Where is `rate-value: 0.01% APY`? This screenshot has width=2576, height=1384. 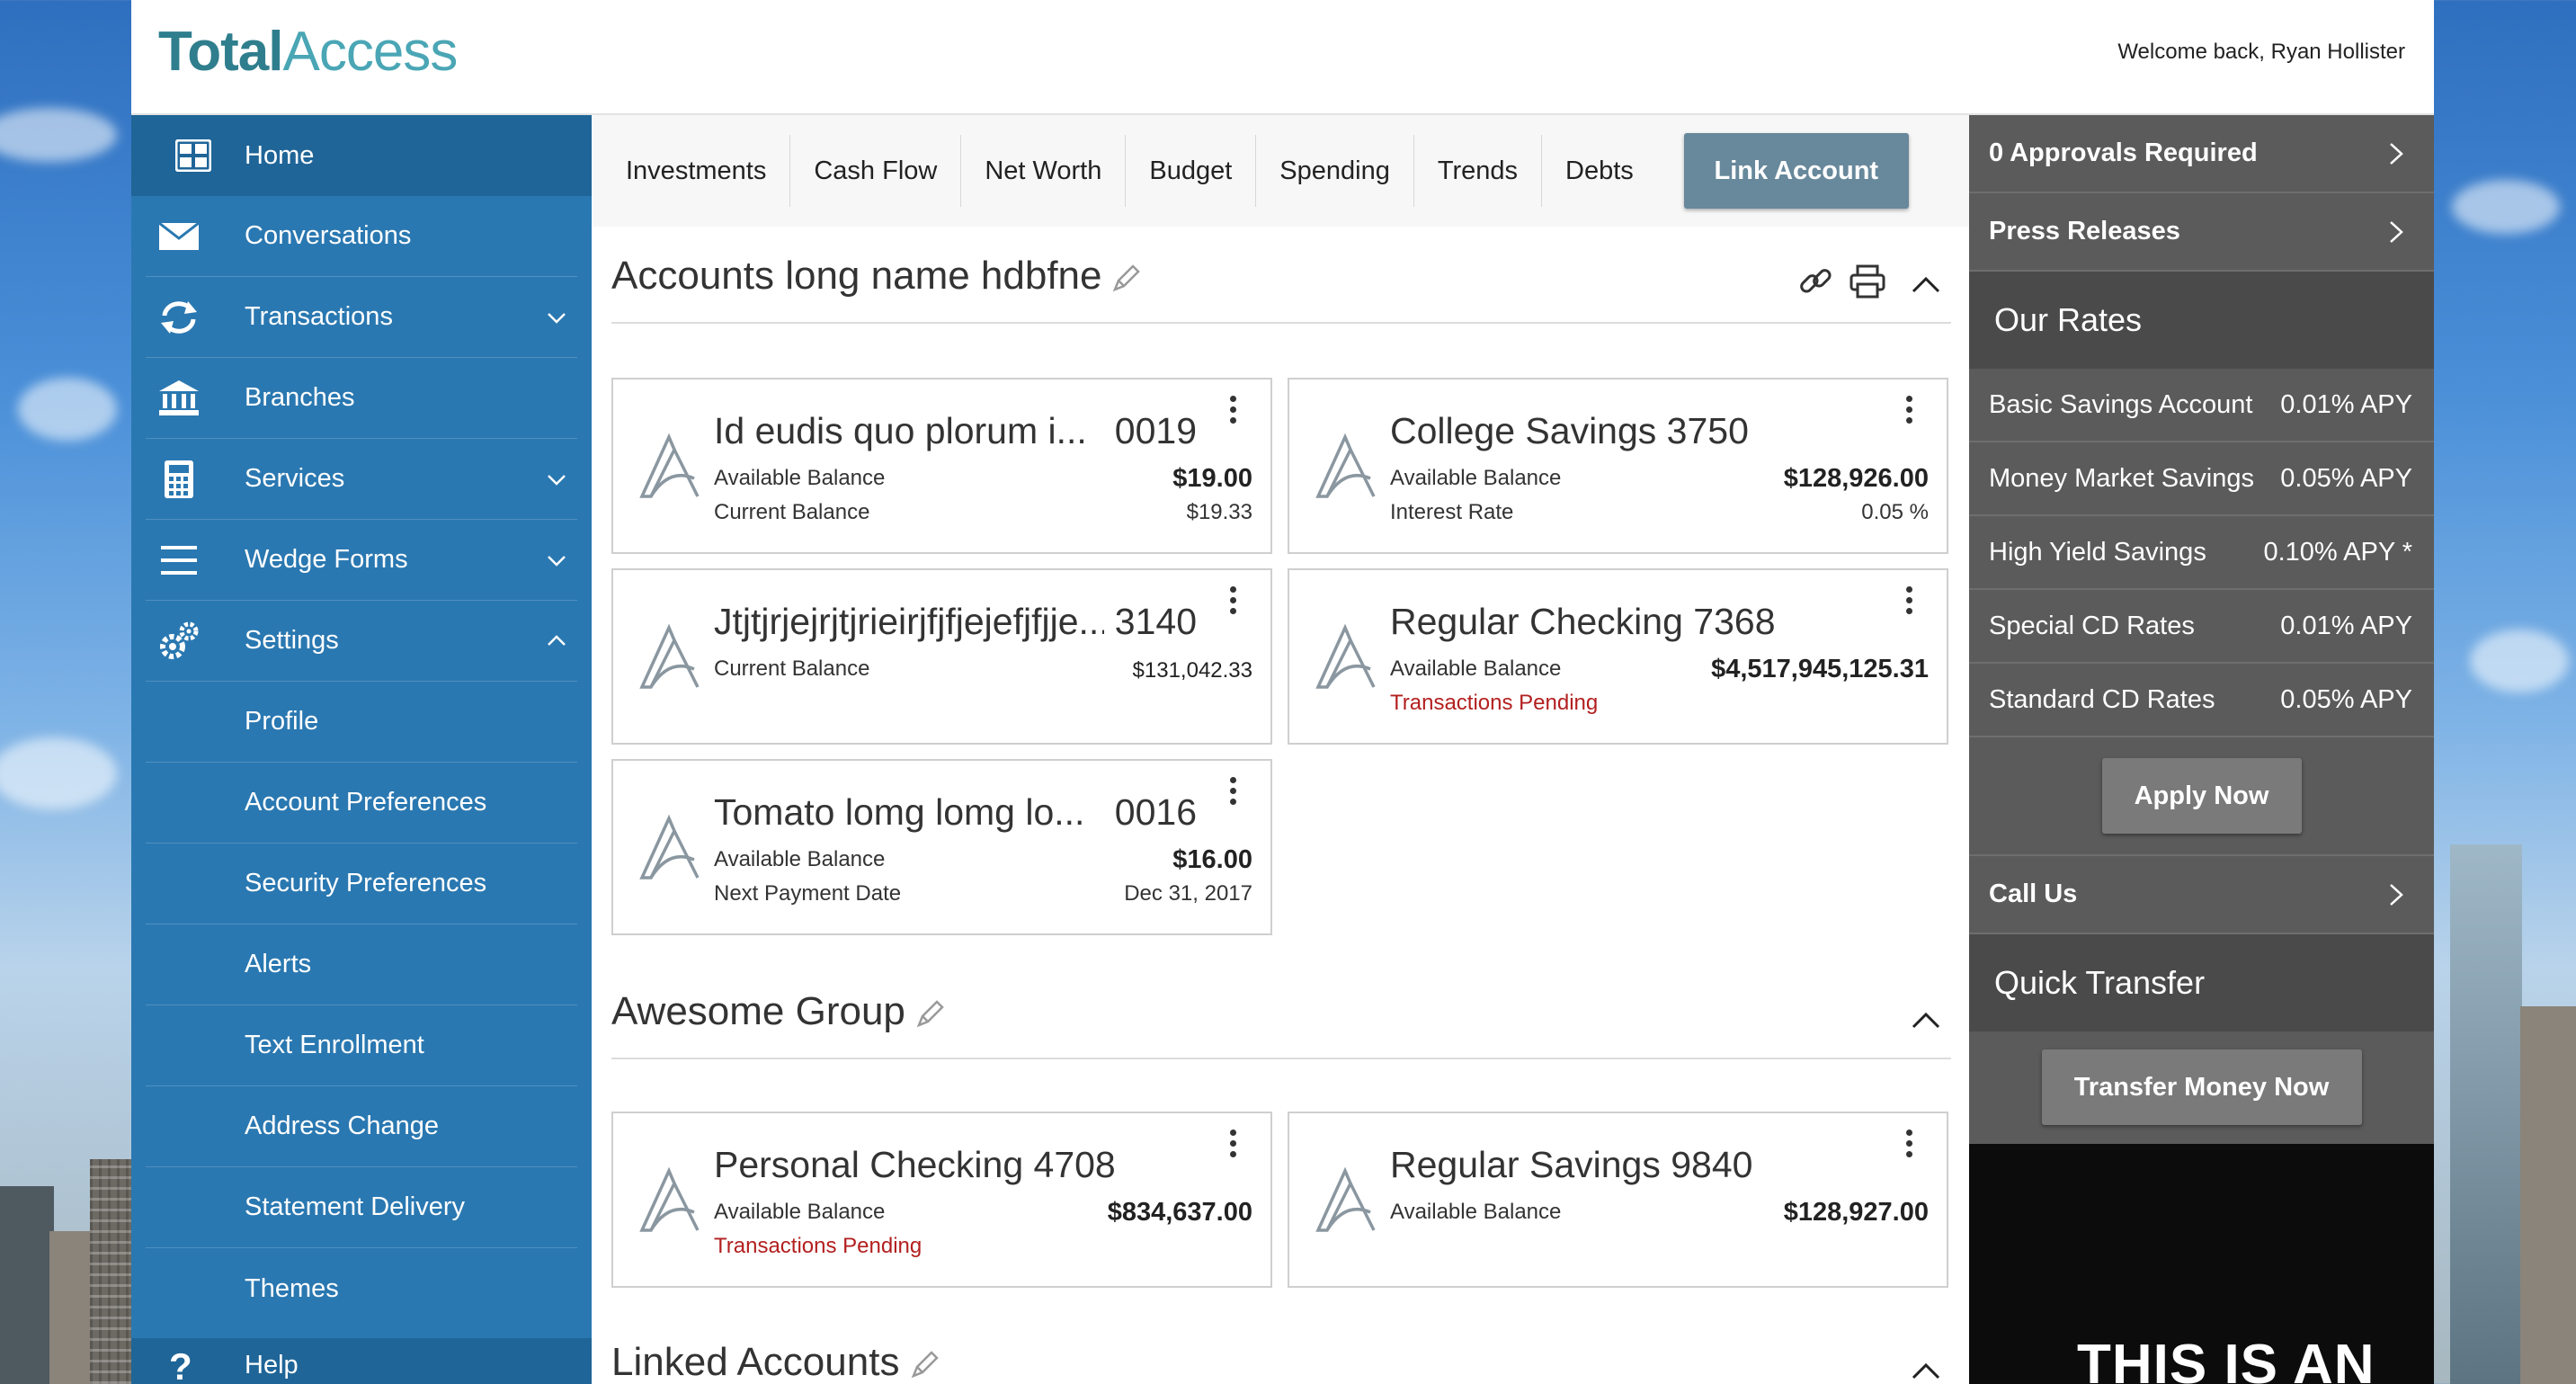 rate-value: 0.01% APY is located at coordinates (2346, 626).